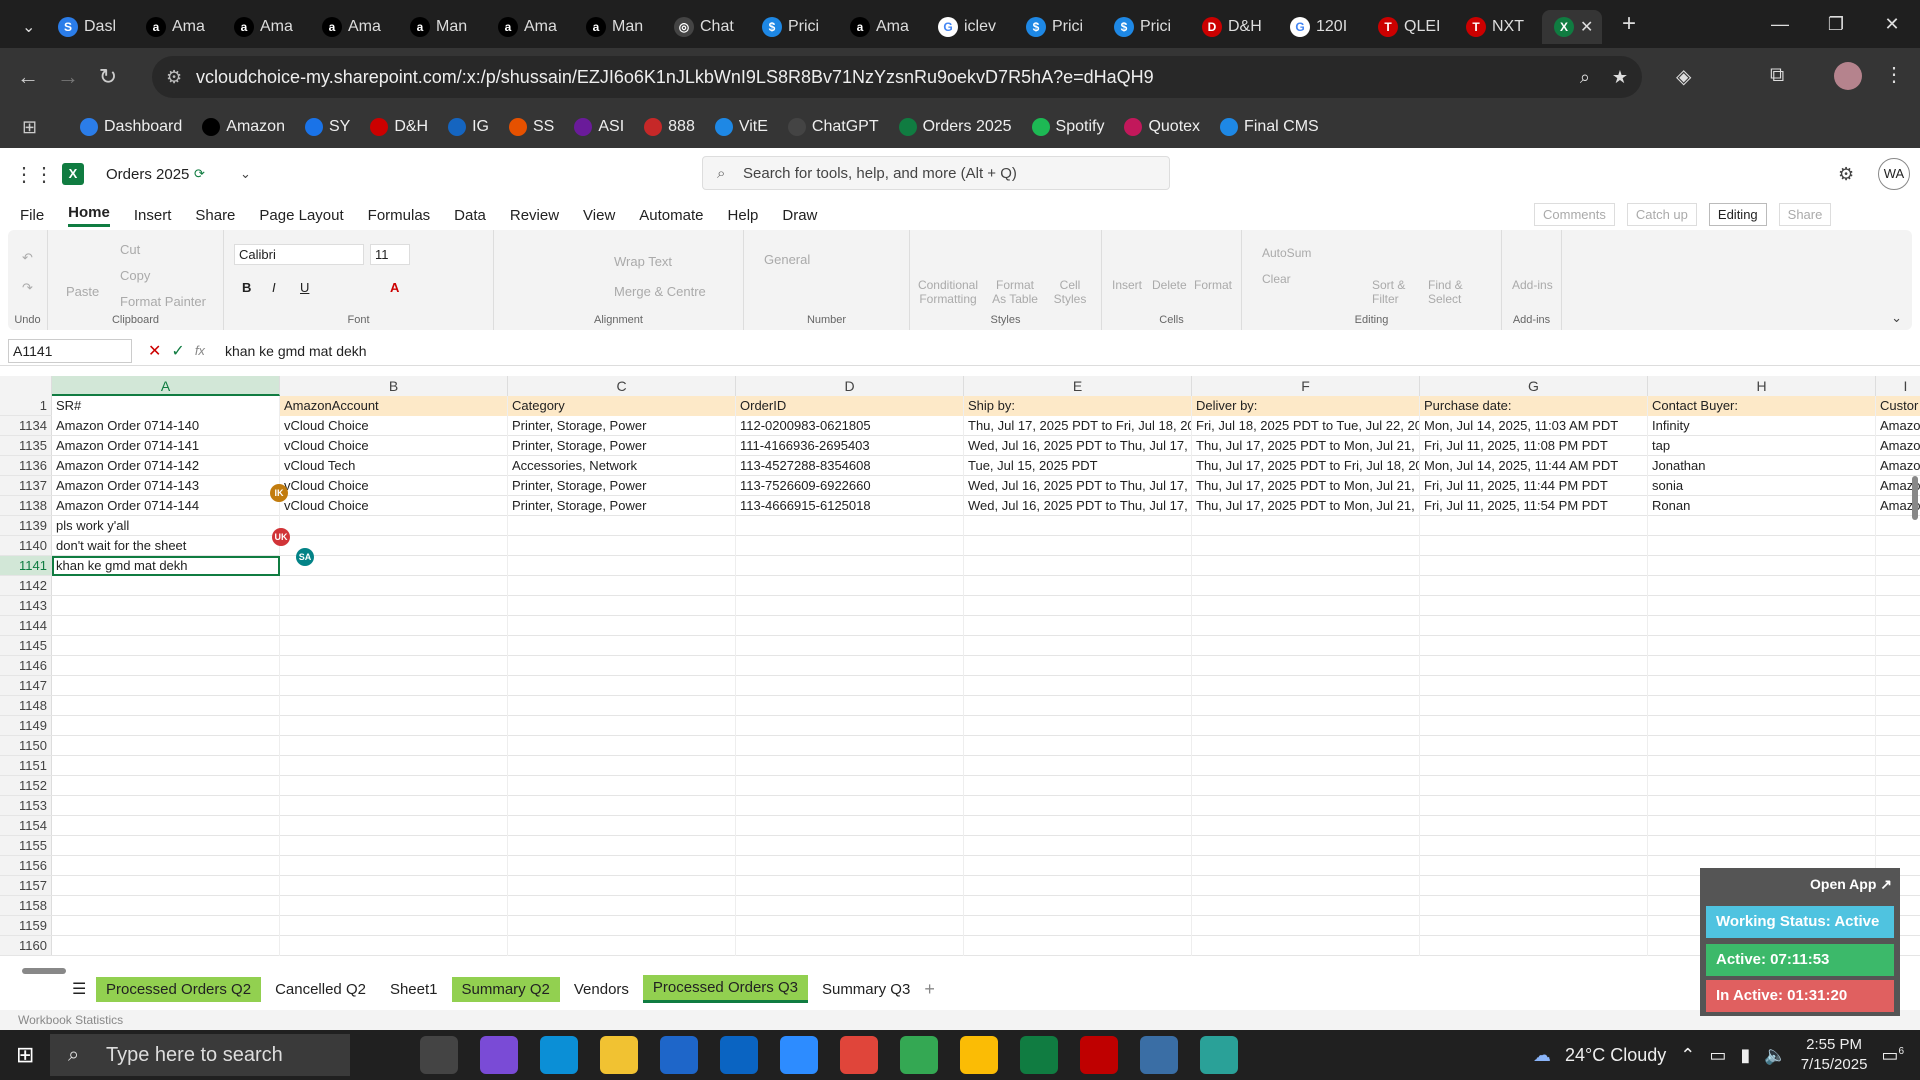  What do you see at coordinates (28, 27) in the screenshot?
I see `tab-search-button: ⌄` at bounding box center [28, 27].